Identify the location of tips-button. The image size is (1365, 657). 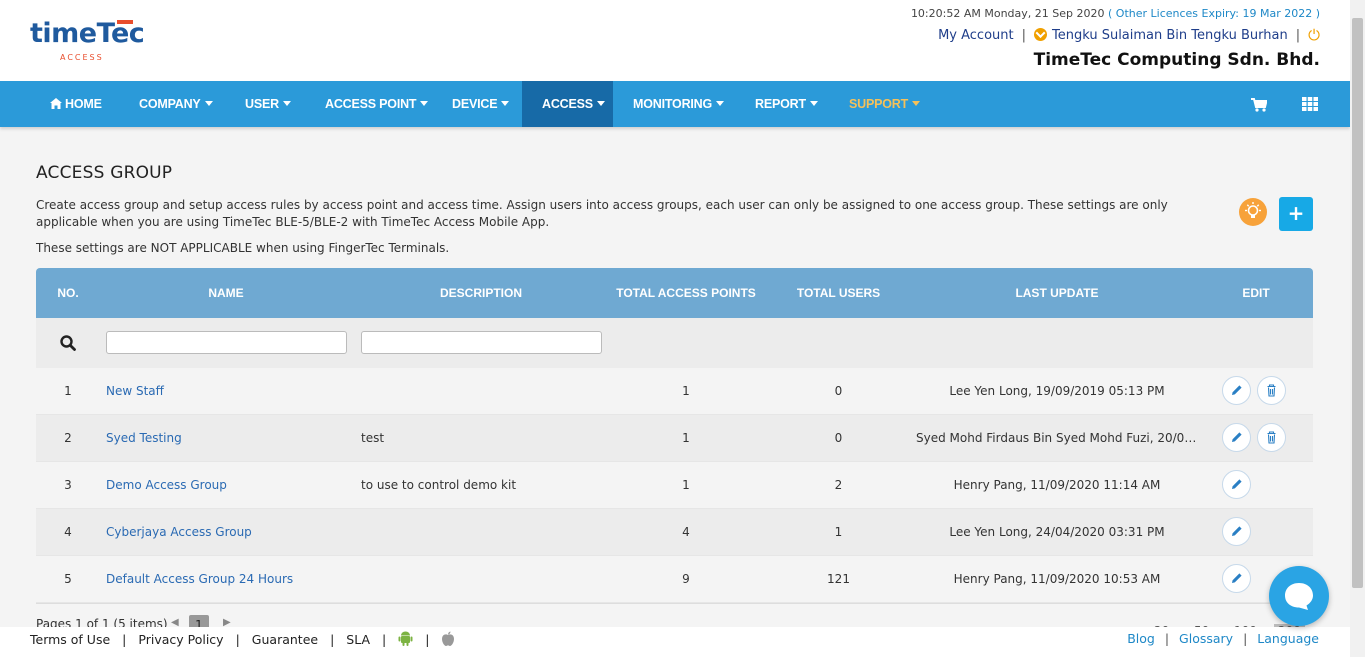
(1253, 212).